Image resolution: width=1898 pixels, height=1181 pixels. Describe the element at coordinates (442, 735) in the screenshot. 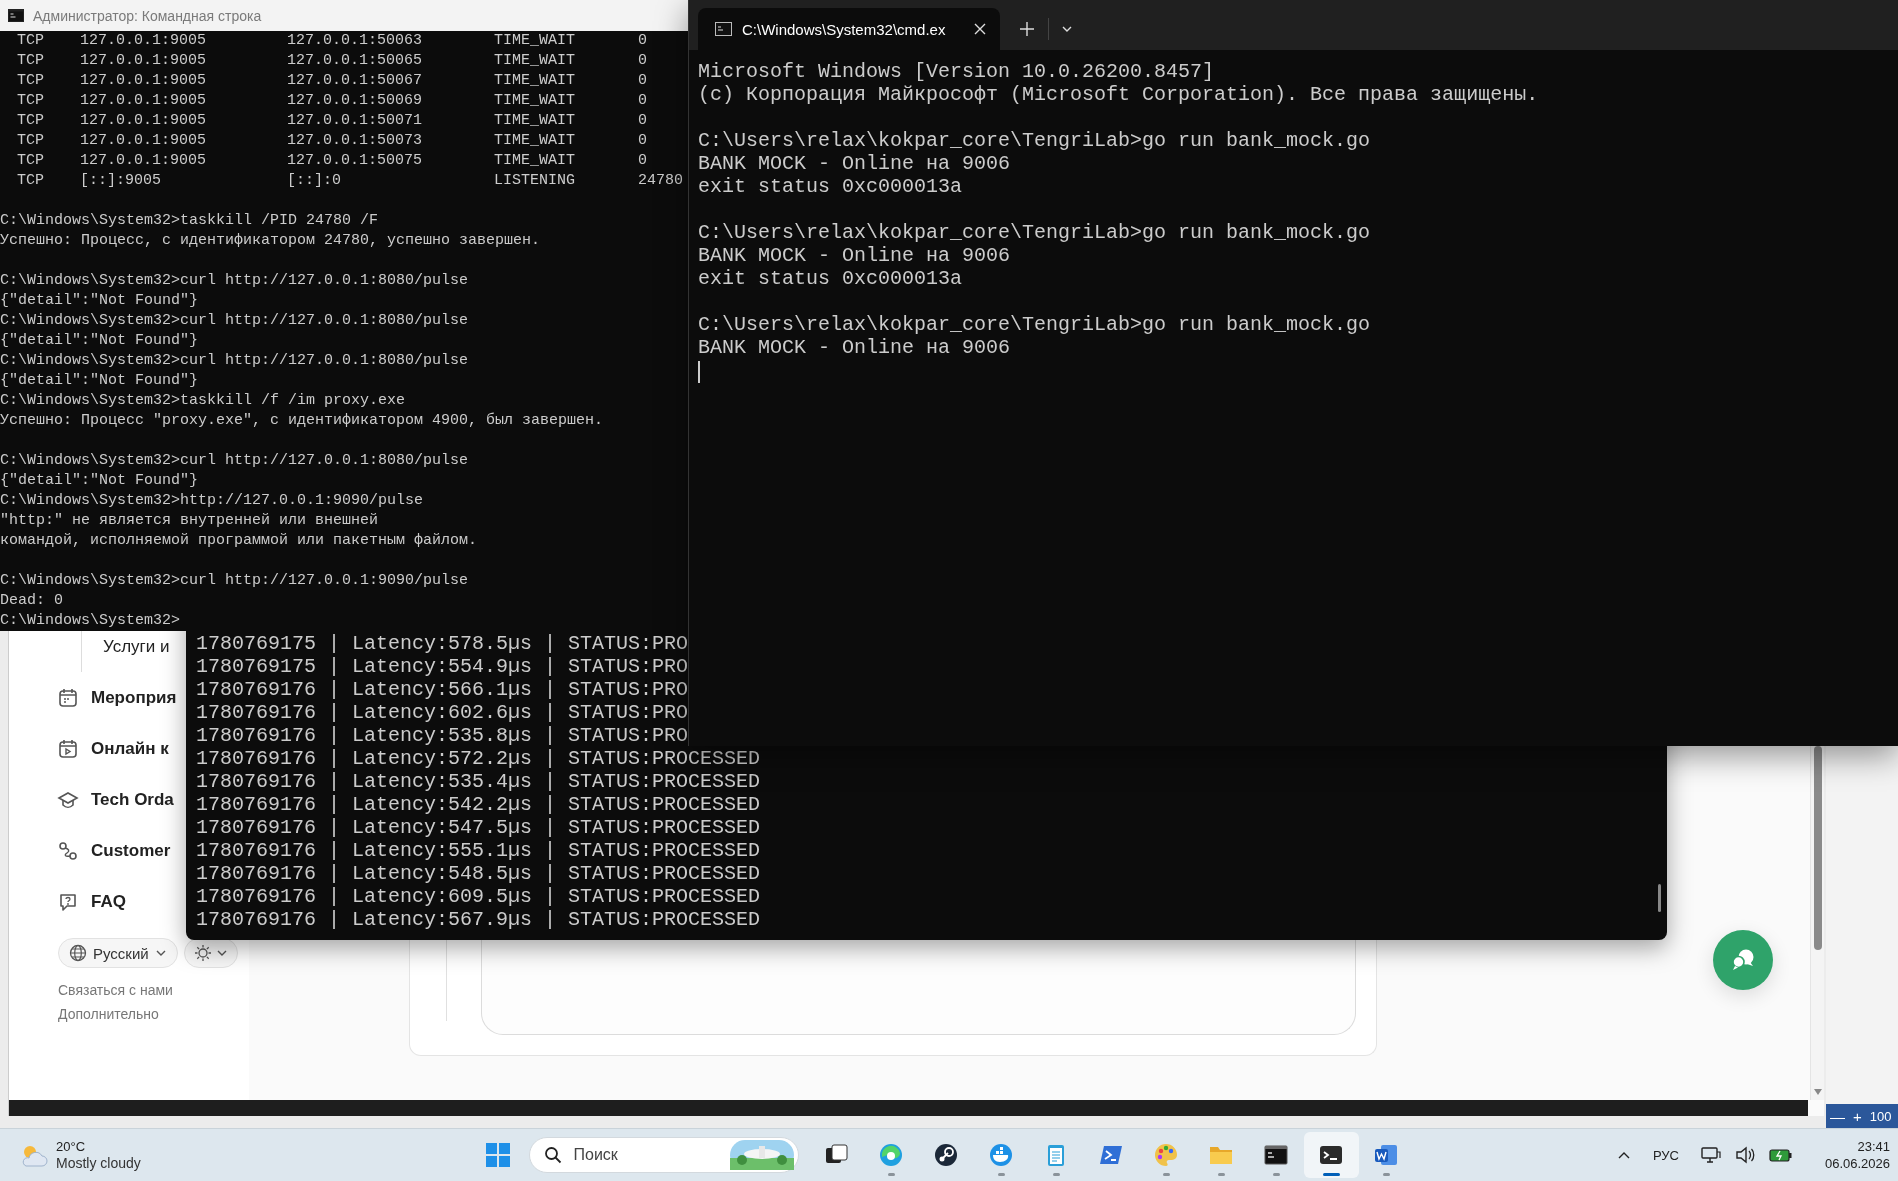

I see `log-line: 1780769176 | Latency:535.8µs | STATUS:PRO` at that location.